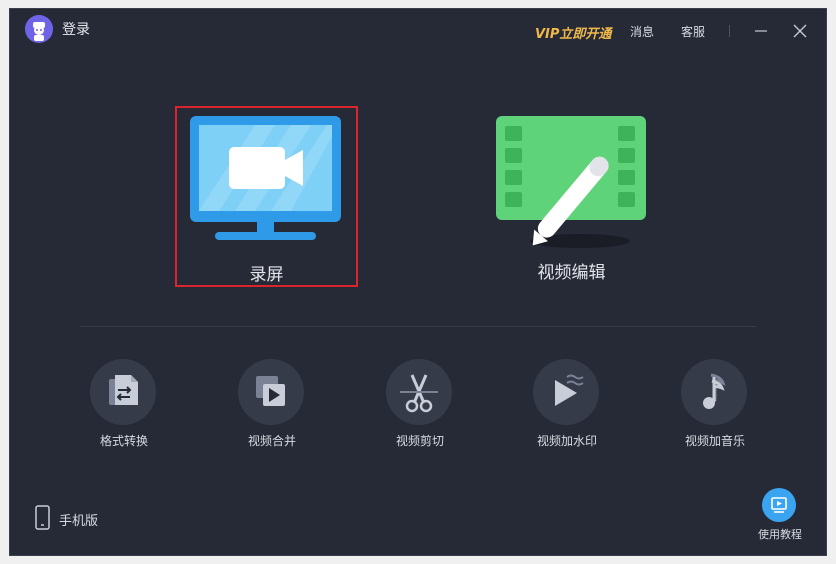  What do you see at coordinates (79, 521) in the screenshot?
I see `mobile-version-label: 手机版` at bounding box center [79, 521].